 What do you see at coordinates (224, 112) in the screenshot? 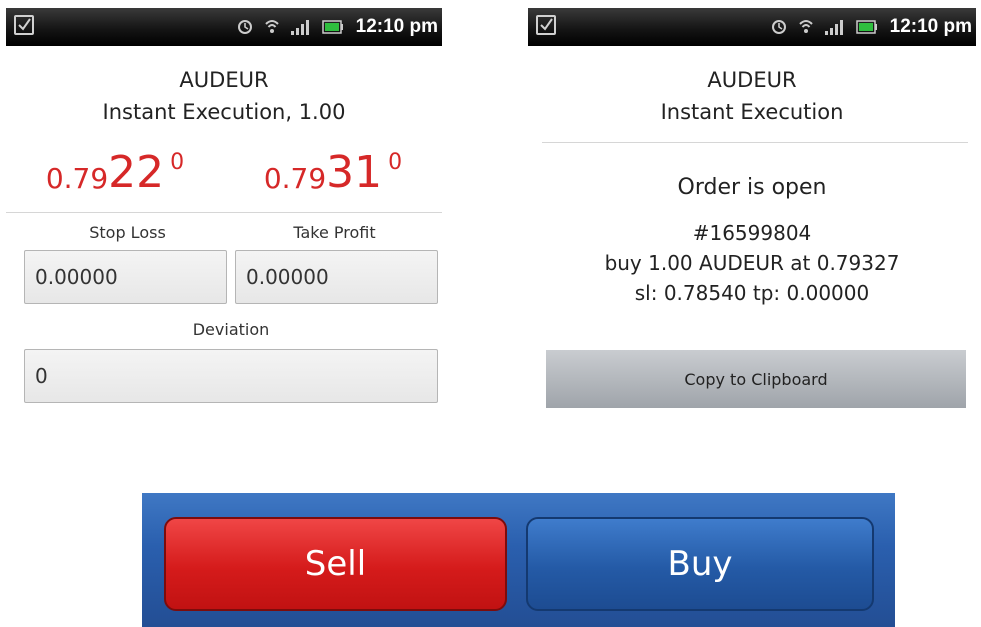
I see `execution-mode: Instant Execution, 1.00` at bounding box center [224, 112].